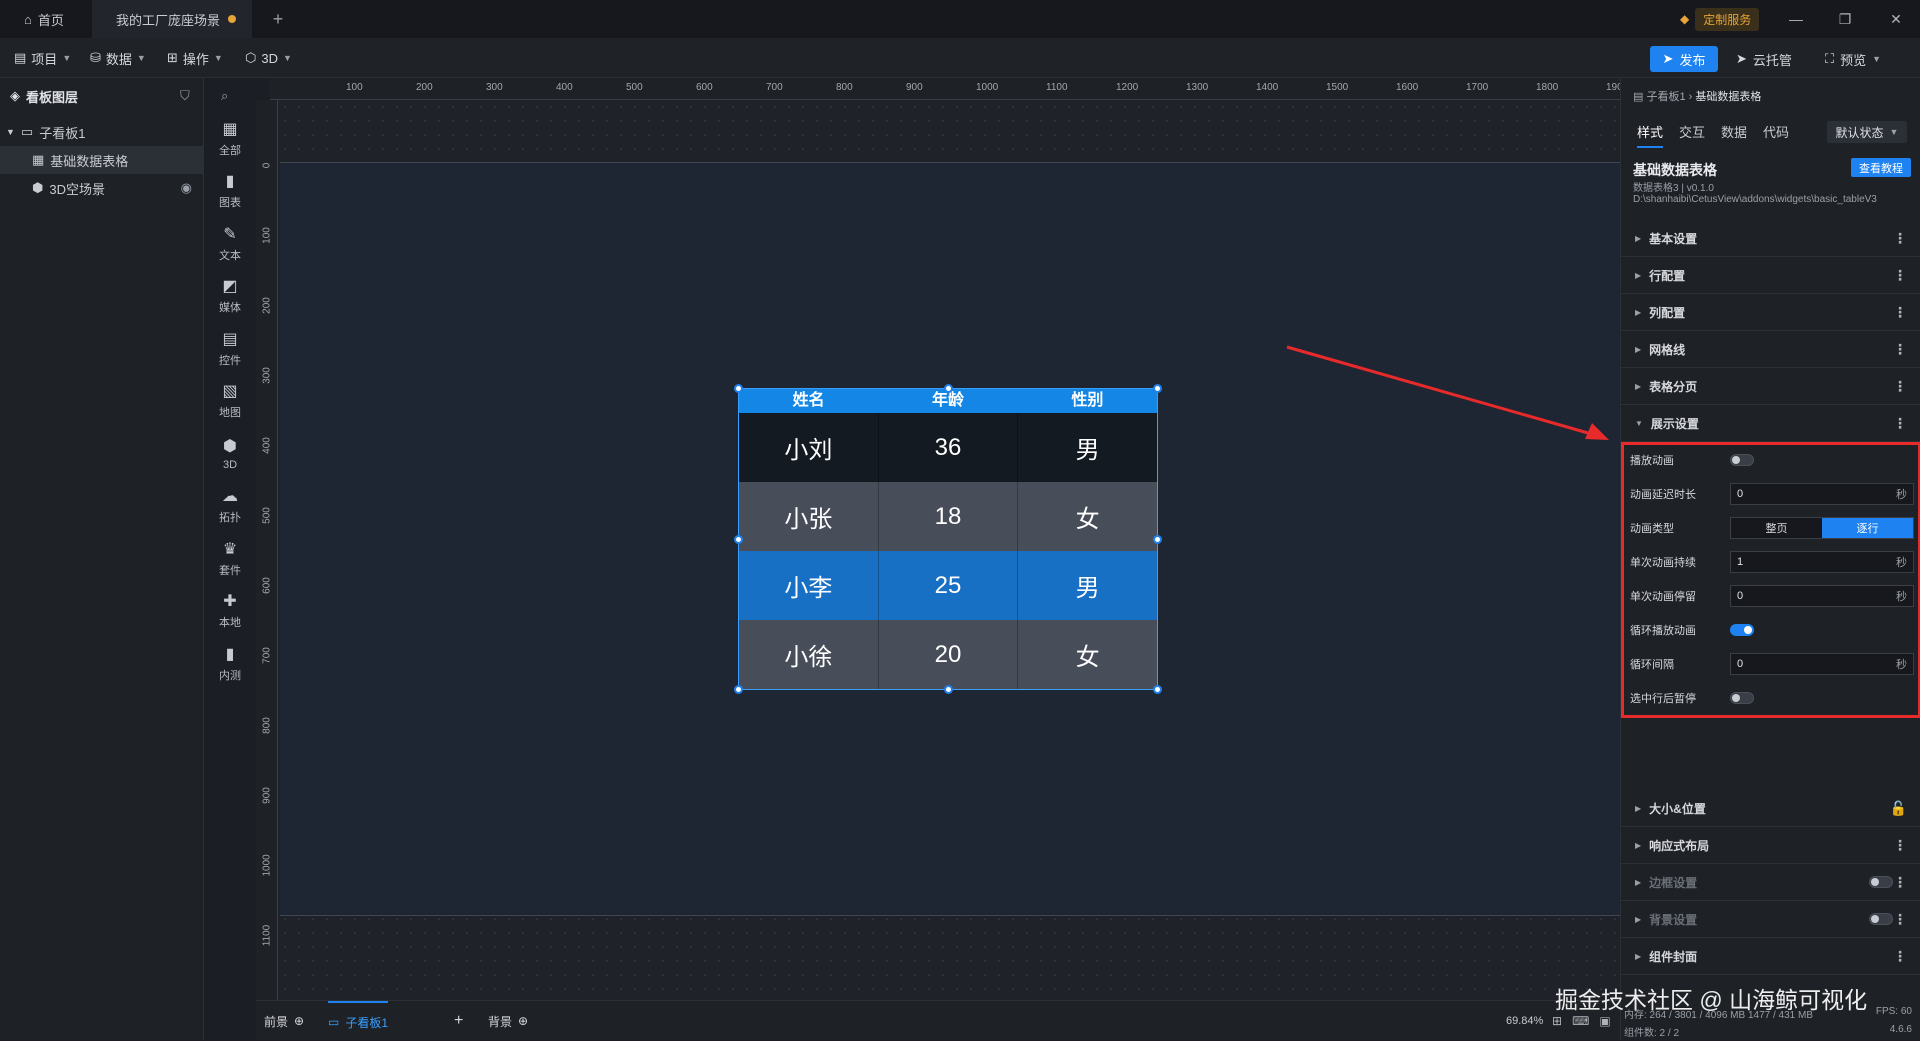 Image resolution: width=1920 pixels, height=1041 pixels. I want to click on restore-button: ❐, so click(1845, 19).